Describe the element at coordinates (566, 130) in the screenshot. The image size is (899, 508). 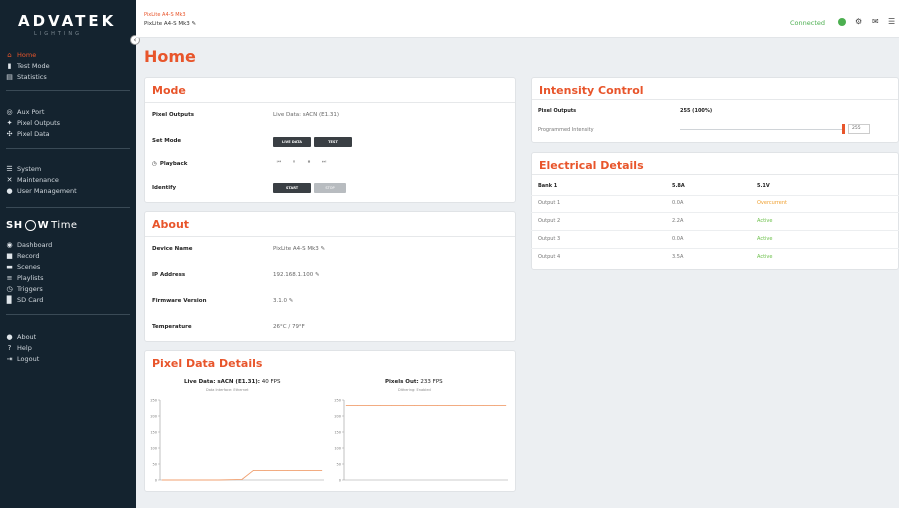
I see `programmed-intensity-label: Programmed Intensity` at that location.